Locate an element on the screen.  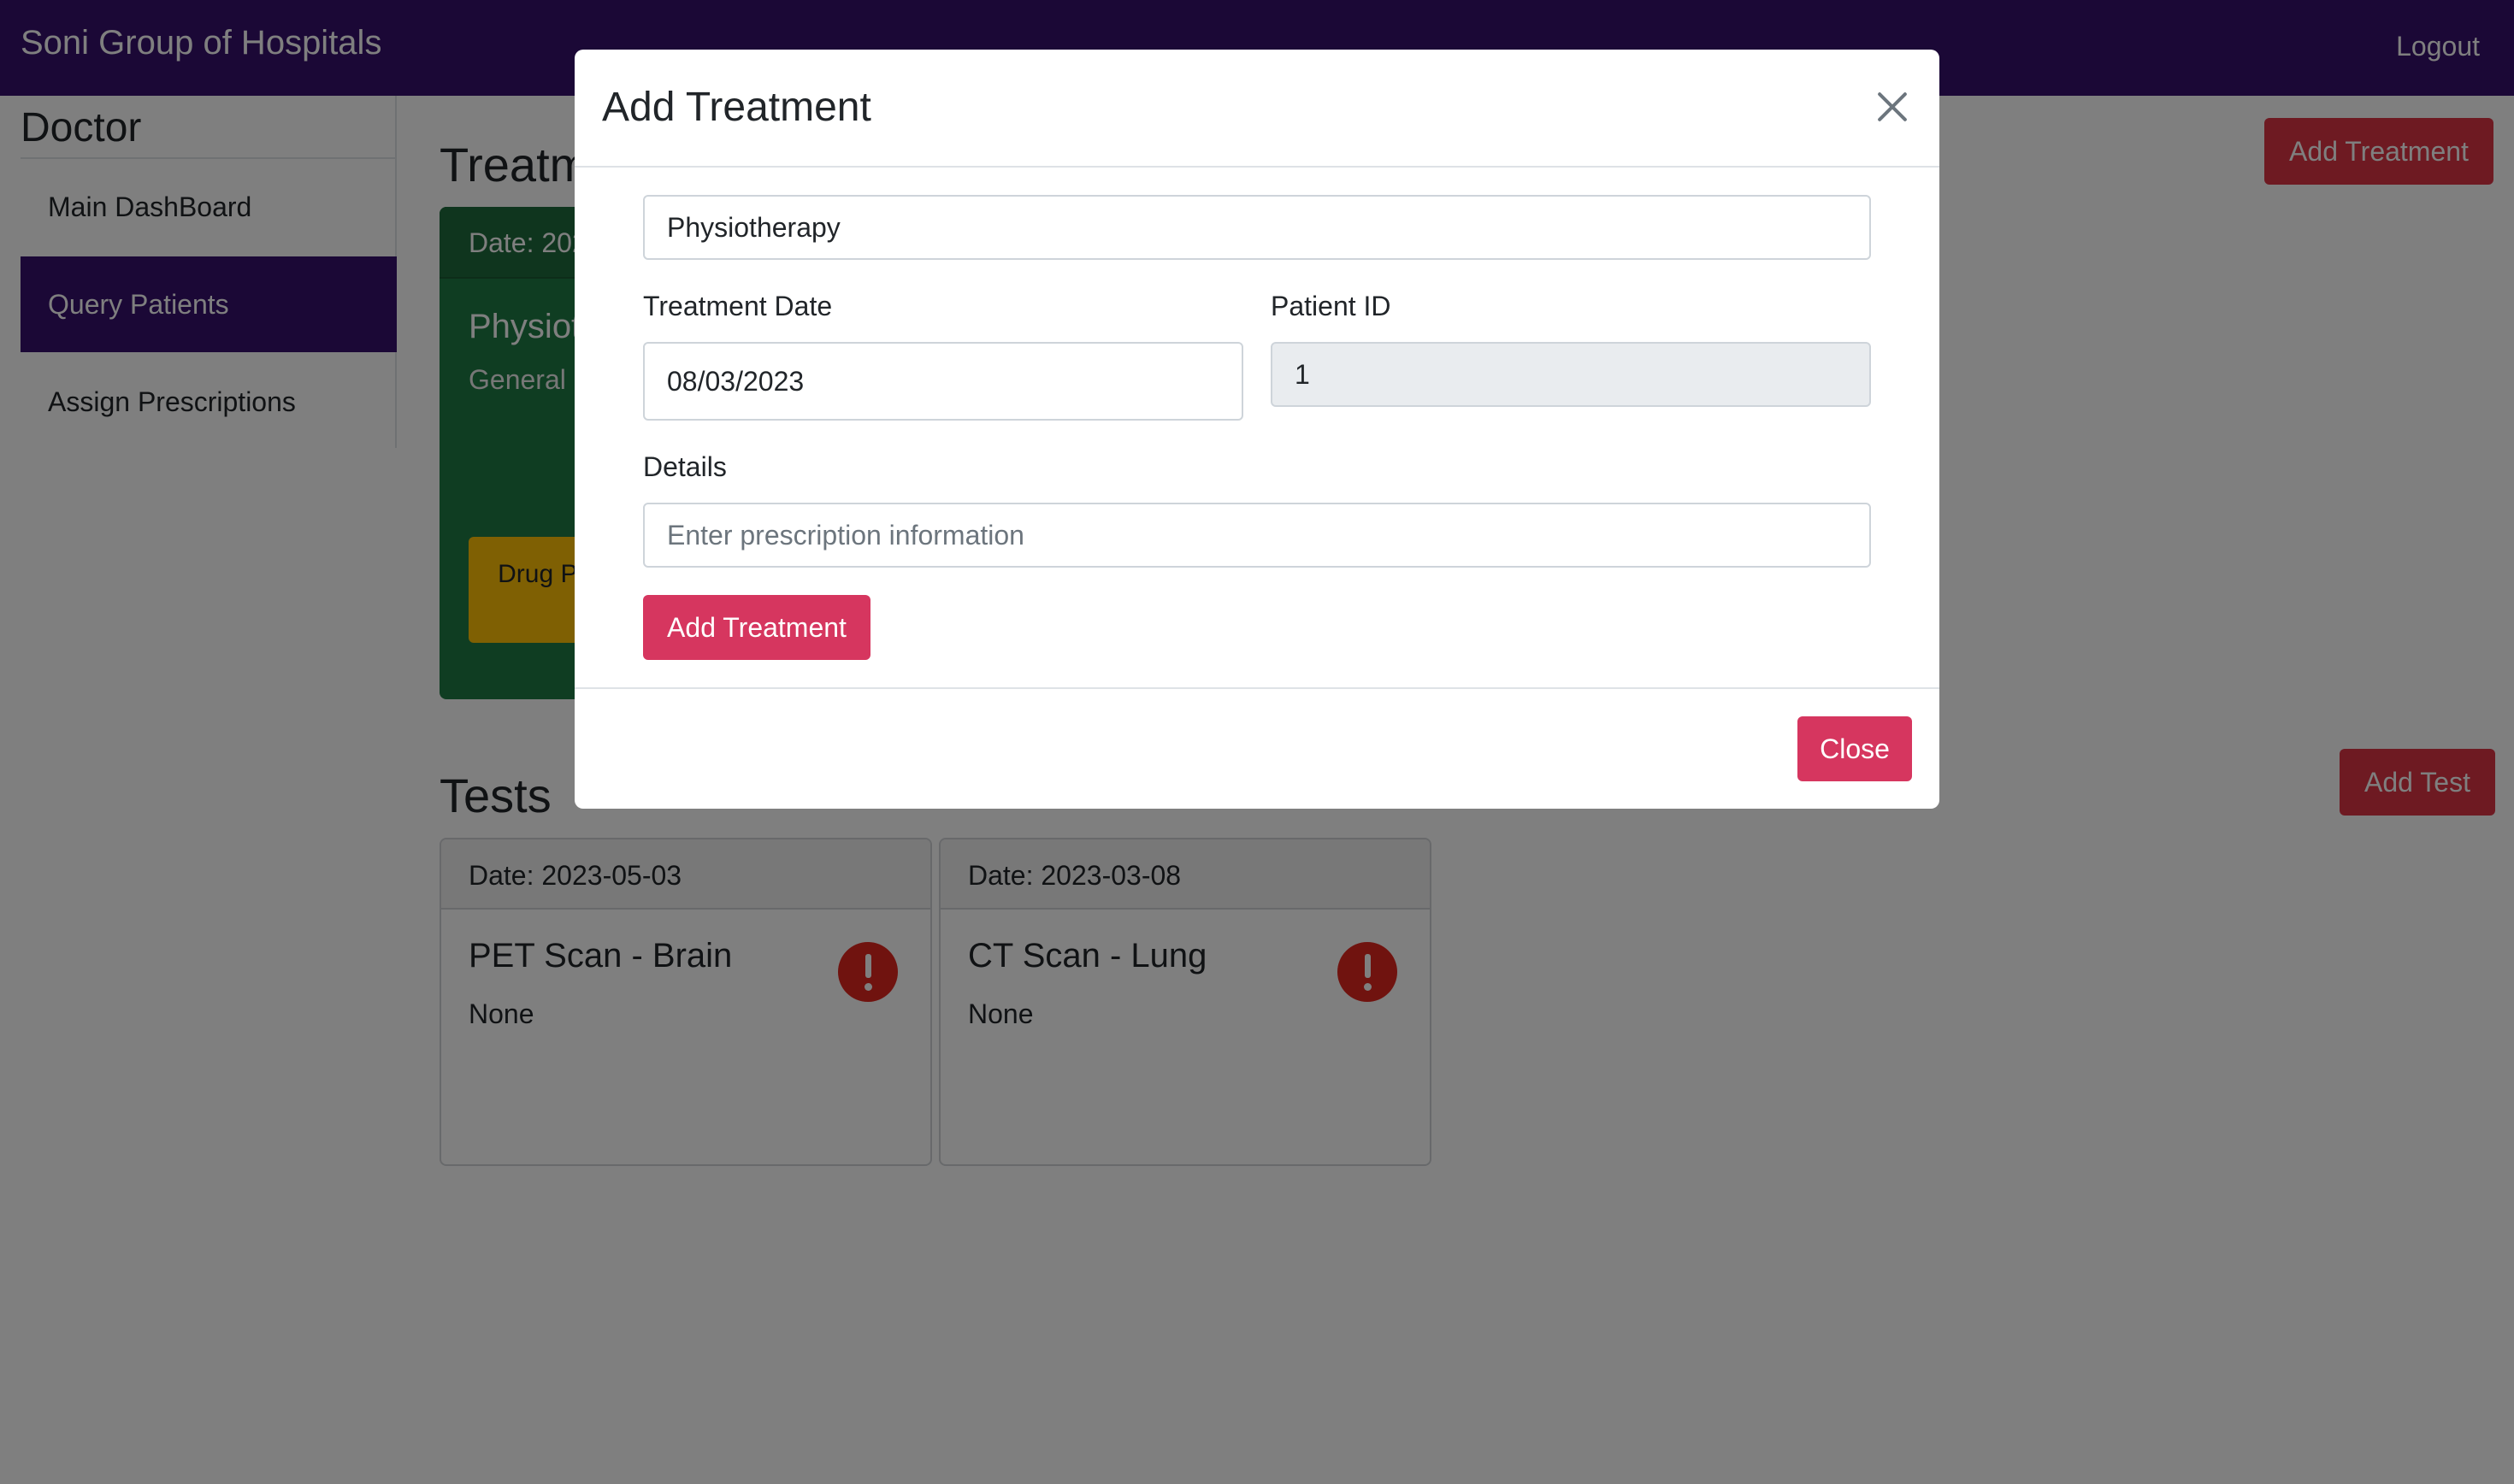
close-button: Close is located at coordinates (1854, 748).